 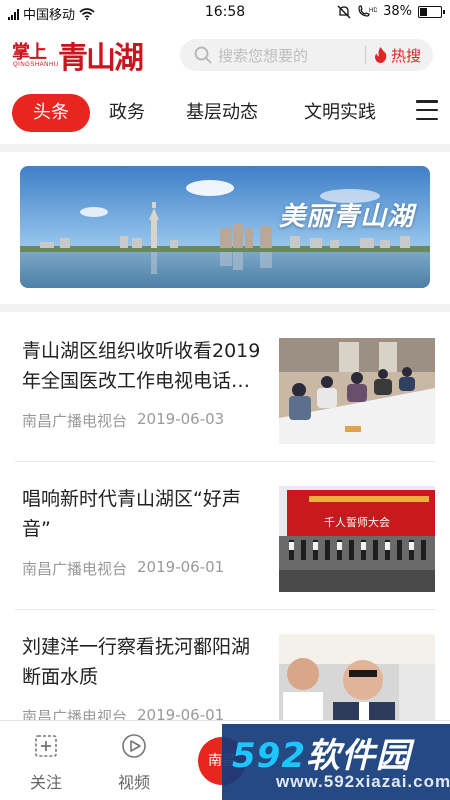 What do you see at coordinates (357, 539) in the screenshot?
I see `news-thumbnail: 千人誓师大会` at bounding box center [357, 539].